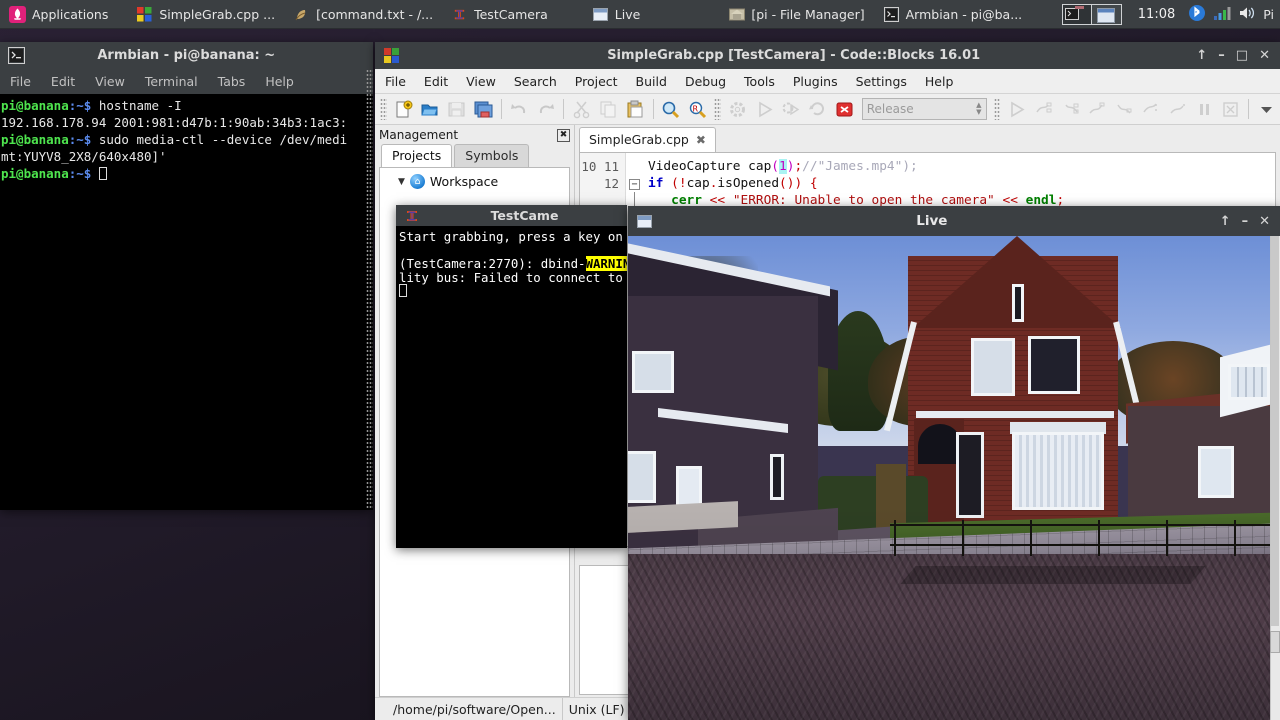  I want to click on menu-file: File, so click(395, 81).